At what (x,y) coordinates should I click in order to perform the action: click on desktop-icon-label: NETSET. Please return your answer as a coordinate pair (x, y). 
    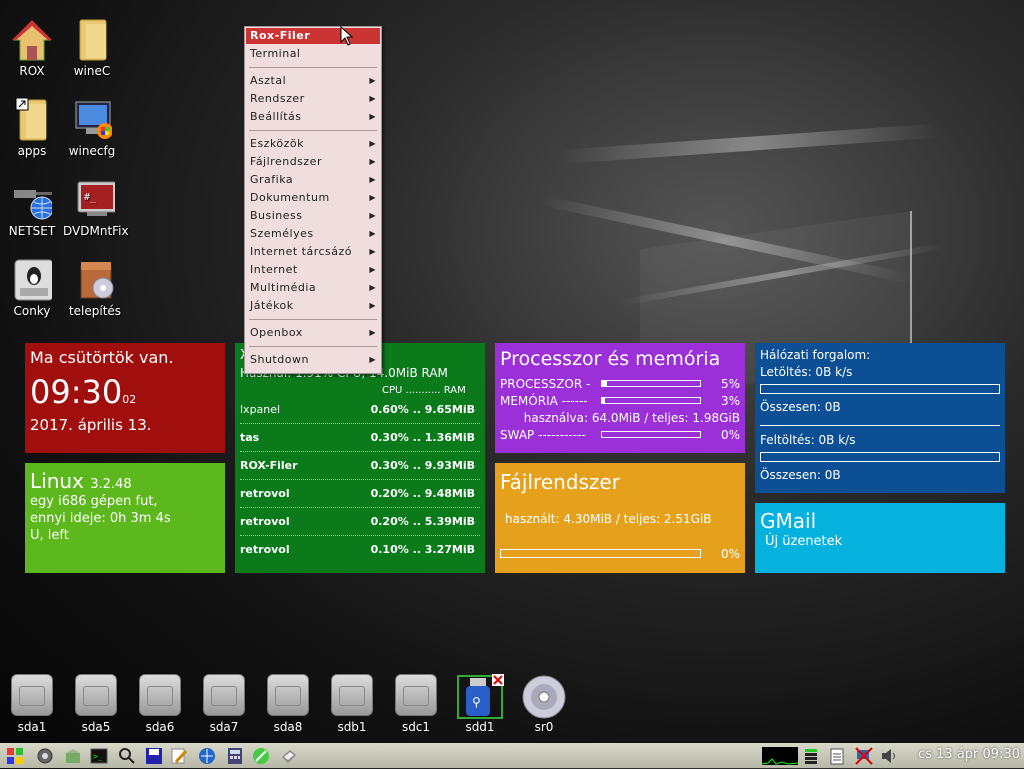
    Looking at the image, I should click on (32, 231).